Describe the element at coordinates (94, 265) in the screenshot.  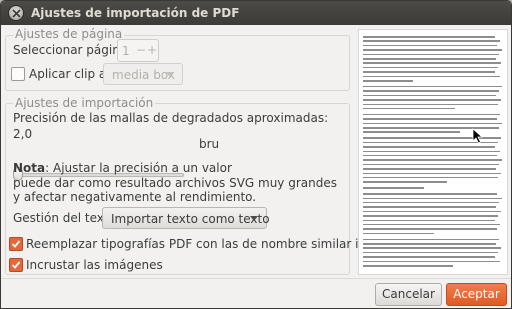
I see `embed-images-label: Incrustar las imágenes` at that location.